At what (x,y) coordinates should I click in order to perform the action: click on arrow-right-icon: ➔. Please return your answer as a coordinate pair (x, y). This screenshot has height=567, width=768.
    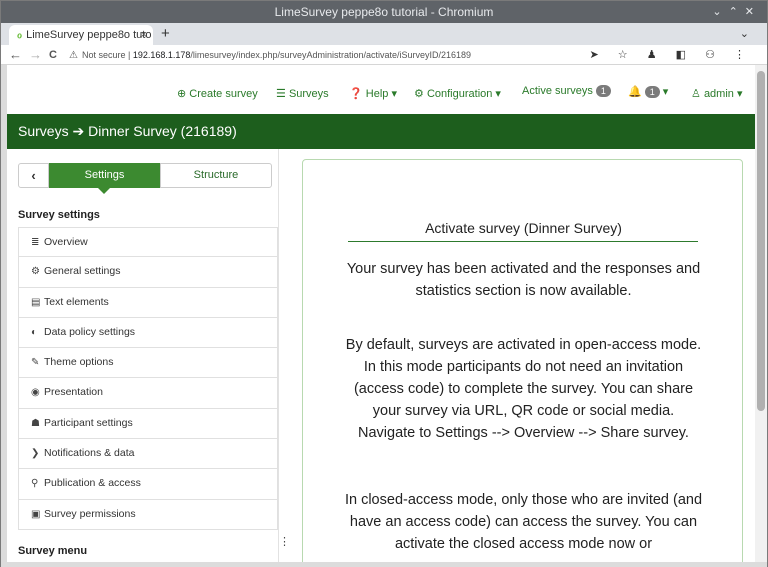
    Looking at the image, I should click on (80, 131).